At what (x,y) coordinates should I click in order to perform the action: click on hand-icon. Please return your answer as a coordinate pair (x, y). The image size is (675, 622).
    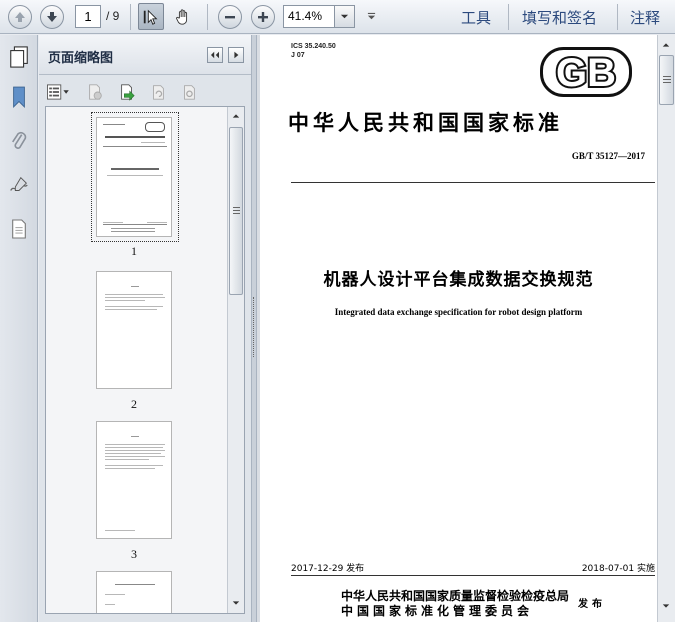
    Looking at the image, I should click on (182, 16).